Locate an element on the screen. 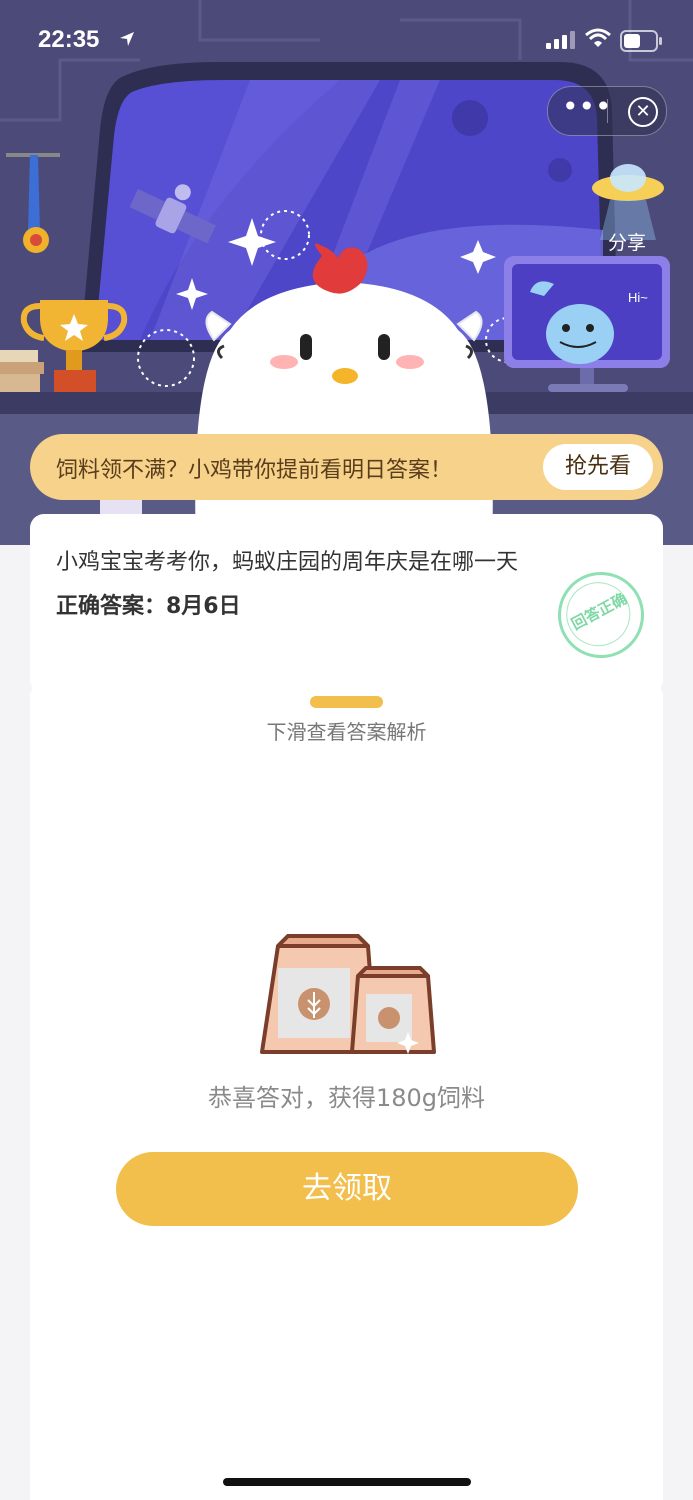  banner-text: 饲料领不满？小鸡带你提前看明日答案！ is located at coordinates (254, 470).